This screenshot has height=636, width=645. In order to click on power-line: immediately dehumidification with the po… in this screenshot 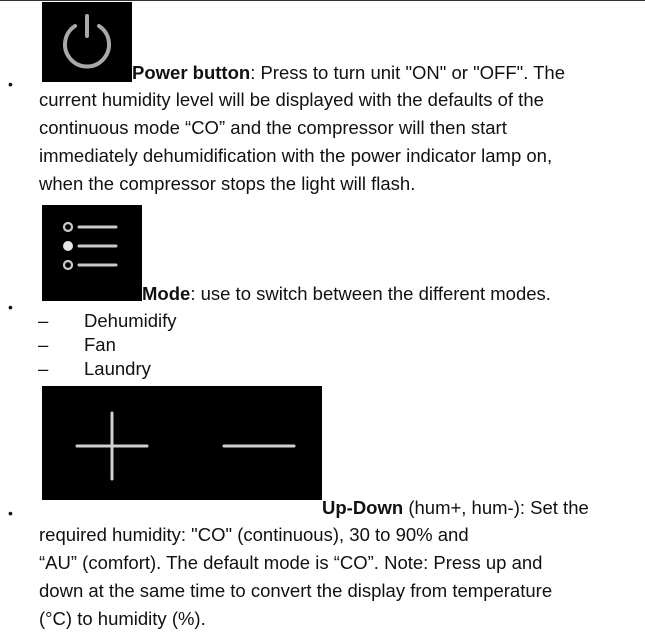, I will do `click(296, 155)`.